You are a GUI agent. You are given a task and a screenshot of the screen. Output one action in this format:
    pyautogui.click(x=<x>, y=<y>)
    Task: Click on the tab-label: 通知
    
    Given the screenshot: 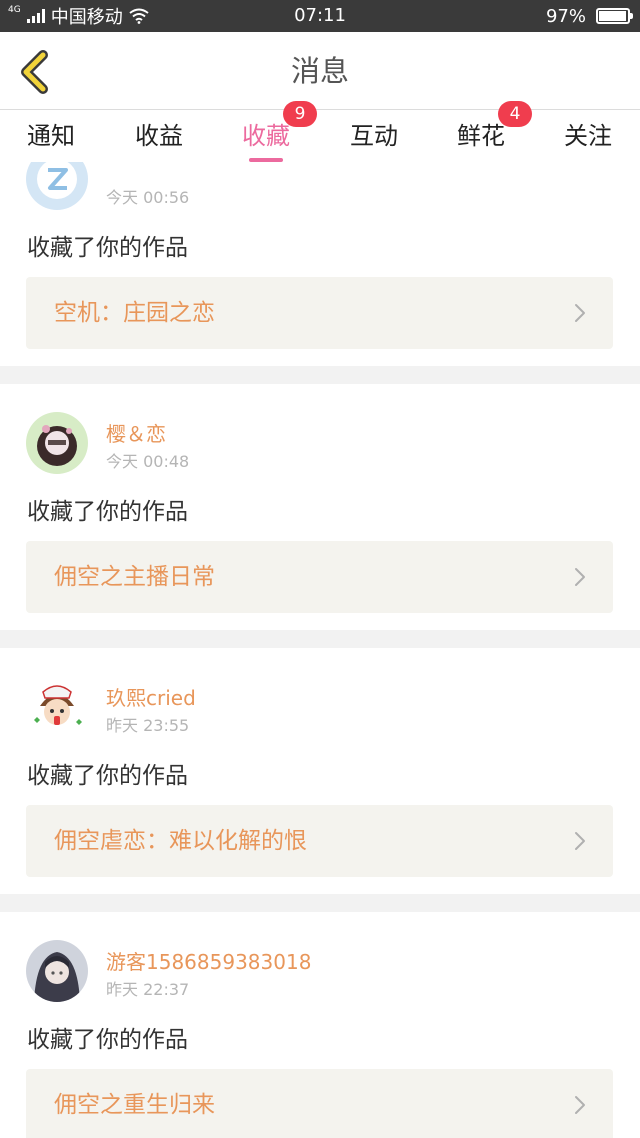 What is the action you would take?
    pyautogui.click(x=51, y=136)
    